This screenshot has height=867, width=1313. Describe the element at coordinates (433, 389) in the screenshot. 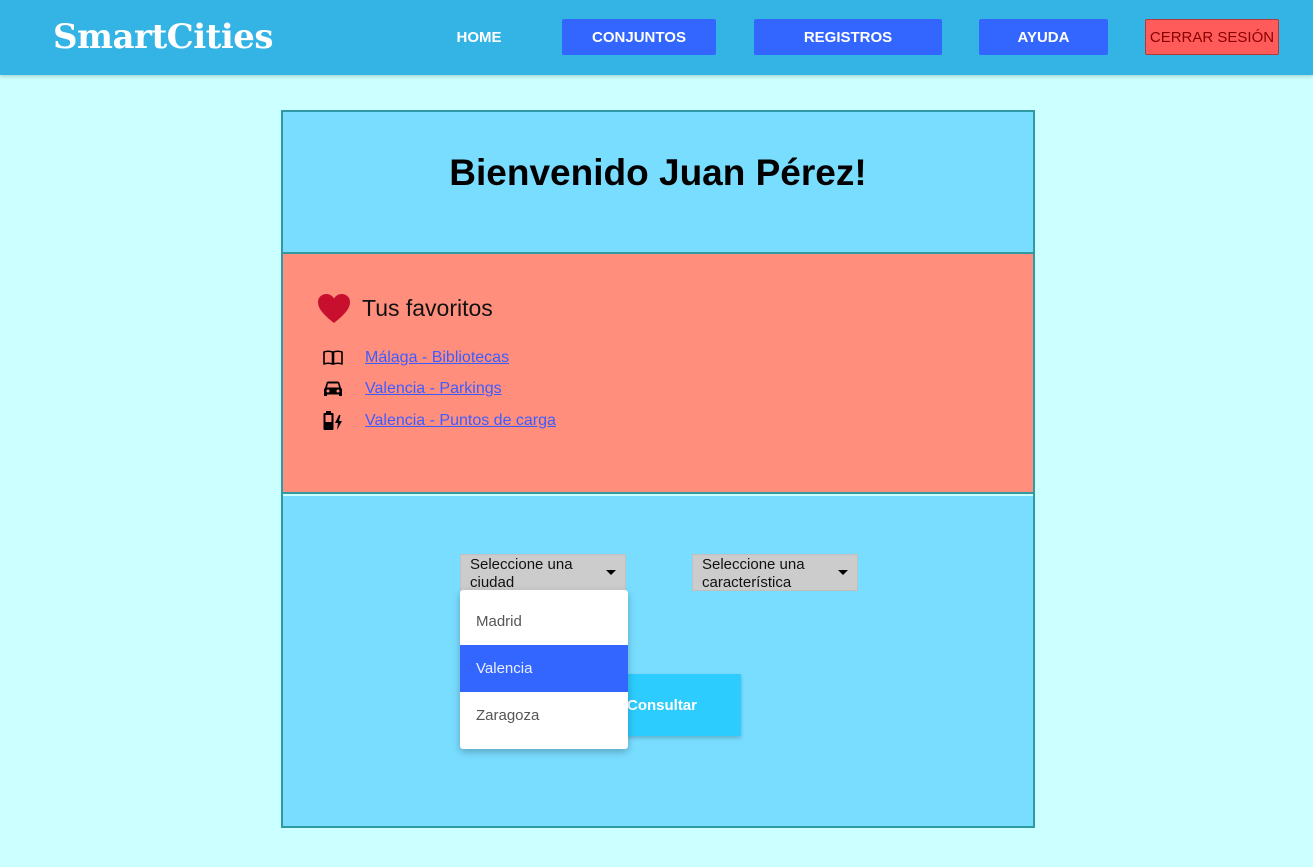

I see `favorite-link-valencia-parkings: Valencia - Parkings` at that location.